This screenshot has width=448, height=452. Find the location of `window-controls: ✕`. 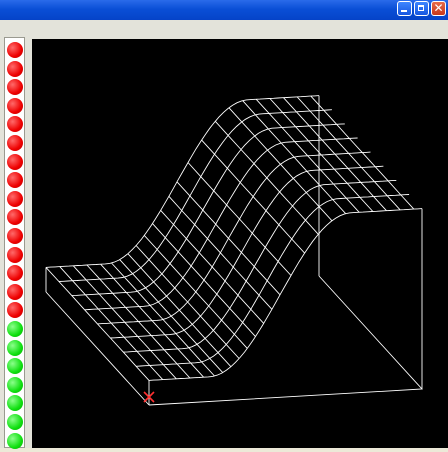

window-controls: ✕ is located at coordinates (421, 8).